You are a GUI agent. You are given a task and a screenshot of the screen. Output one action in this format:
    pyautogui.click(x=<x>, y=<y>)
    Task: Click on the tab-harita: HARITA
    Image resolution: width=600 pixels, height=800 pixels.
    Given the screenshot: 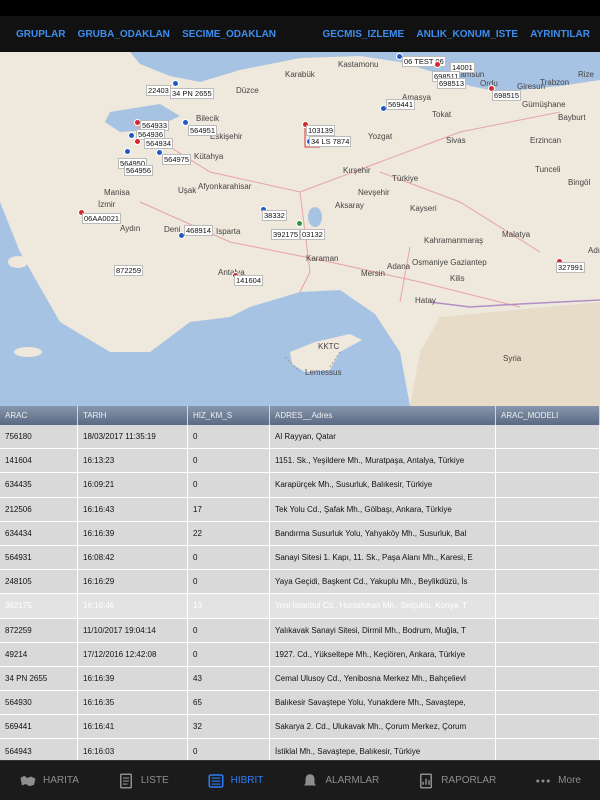 What is the action you would take?
    pyautogui.click(x=49, y=781)
    